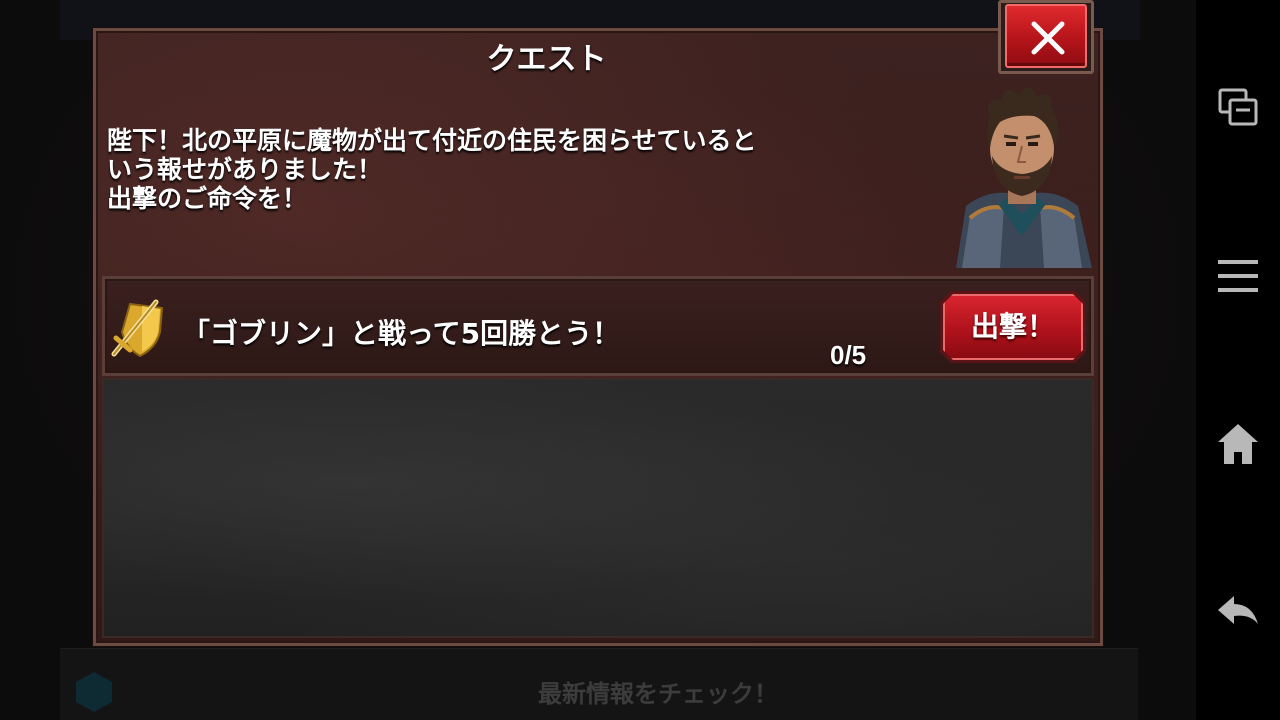 This screenshot has height=720, width=1280. Describe the element at coordinates (1013, 327) in the screenshot. I see `sortie-button: 出撃！` at that location.